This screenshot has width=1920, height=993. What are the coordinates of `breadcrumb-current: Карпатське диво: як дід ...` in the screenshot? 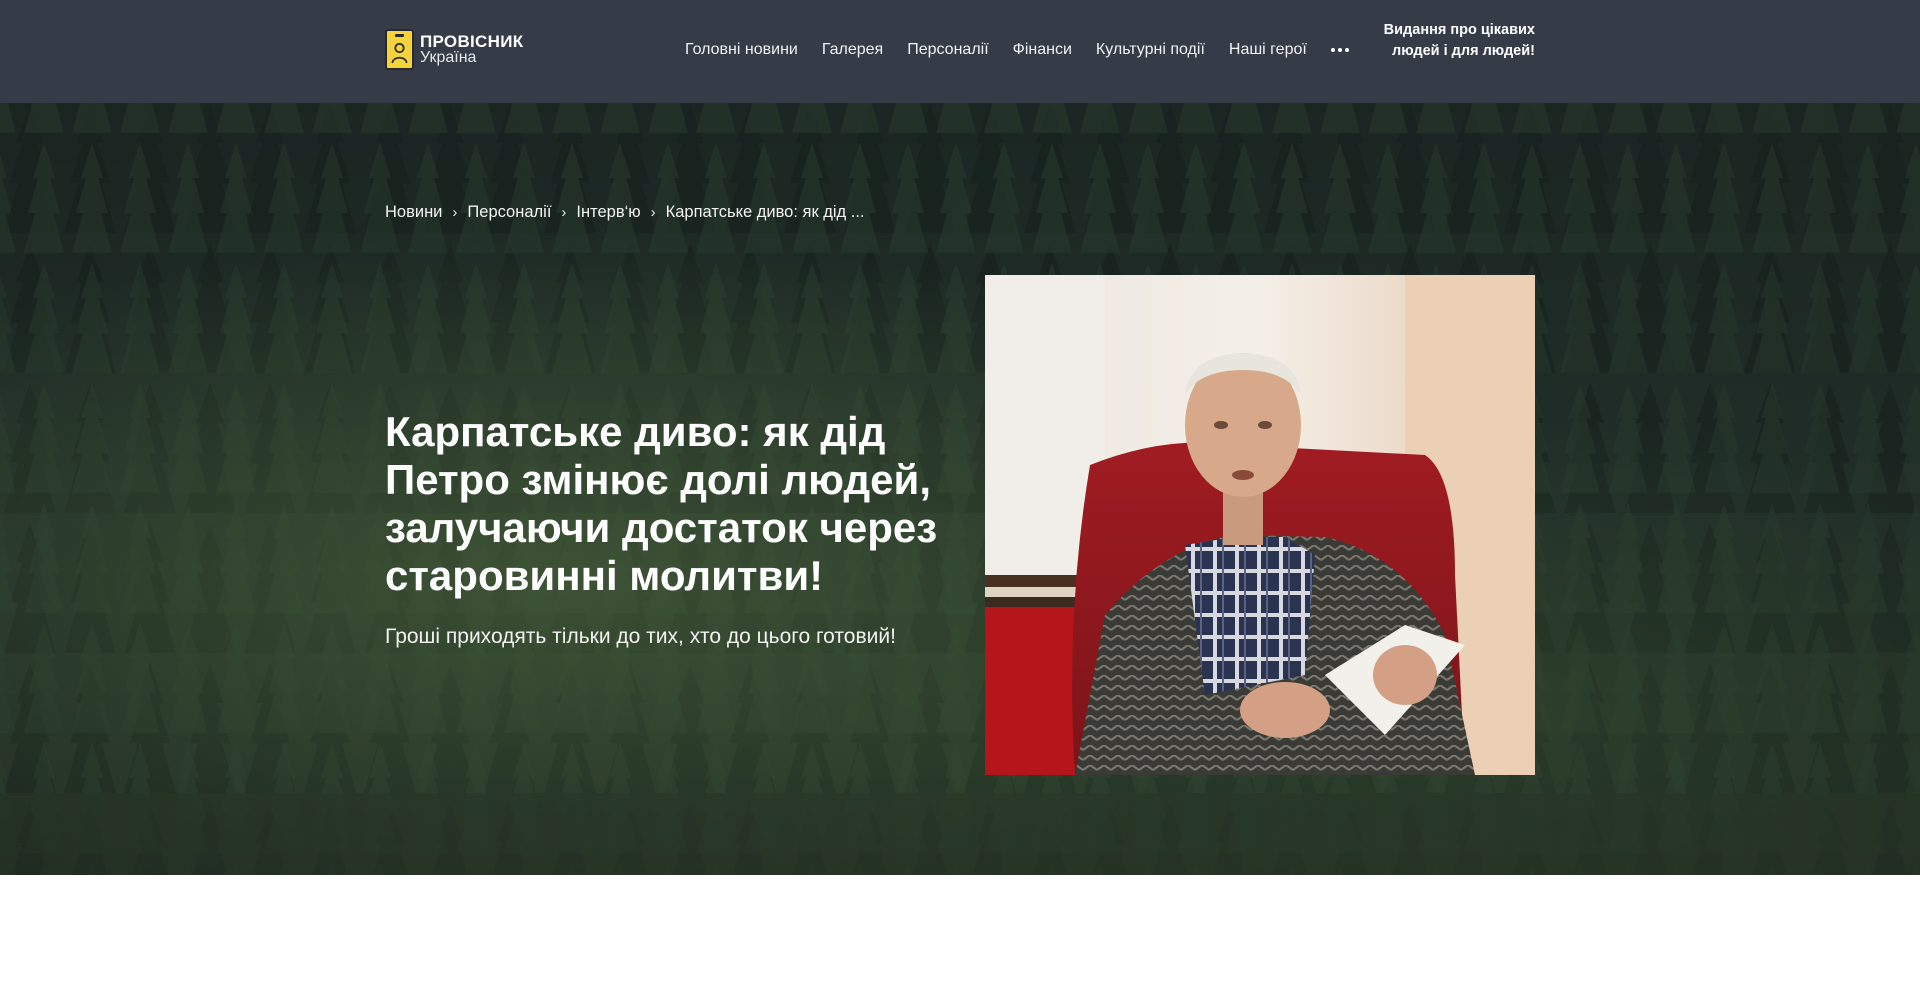 It's located at (765, 212).